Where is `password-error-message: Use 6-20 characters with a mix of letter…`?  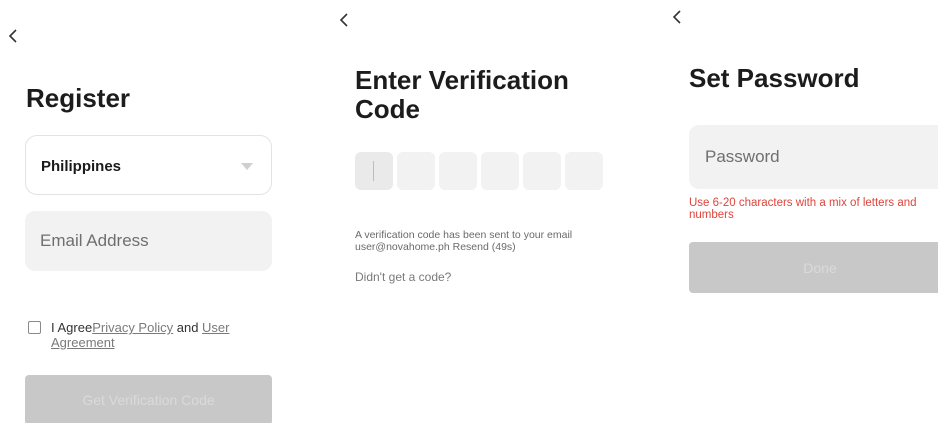 password-error-message: Use 6-20 characters with a mix of letter… is located at coordinates (803, 209).